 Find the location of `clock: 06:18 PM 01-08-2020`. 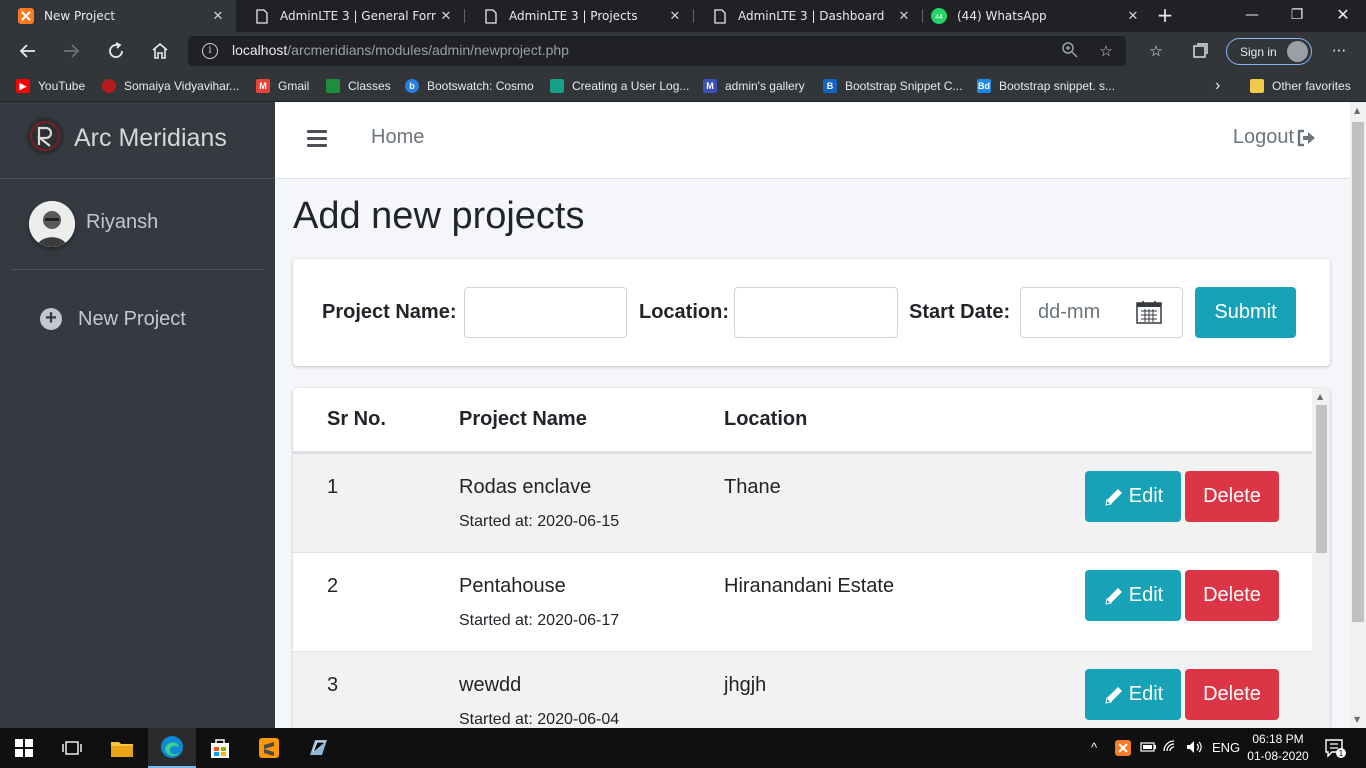

clock: 06:18 PM 01-08-2020 is located at coordinates (1278, 748).